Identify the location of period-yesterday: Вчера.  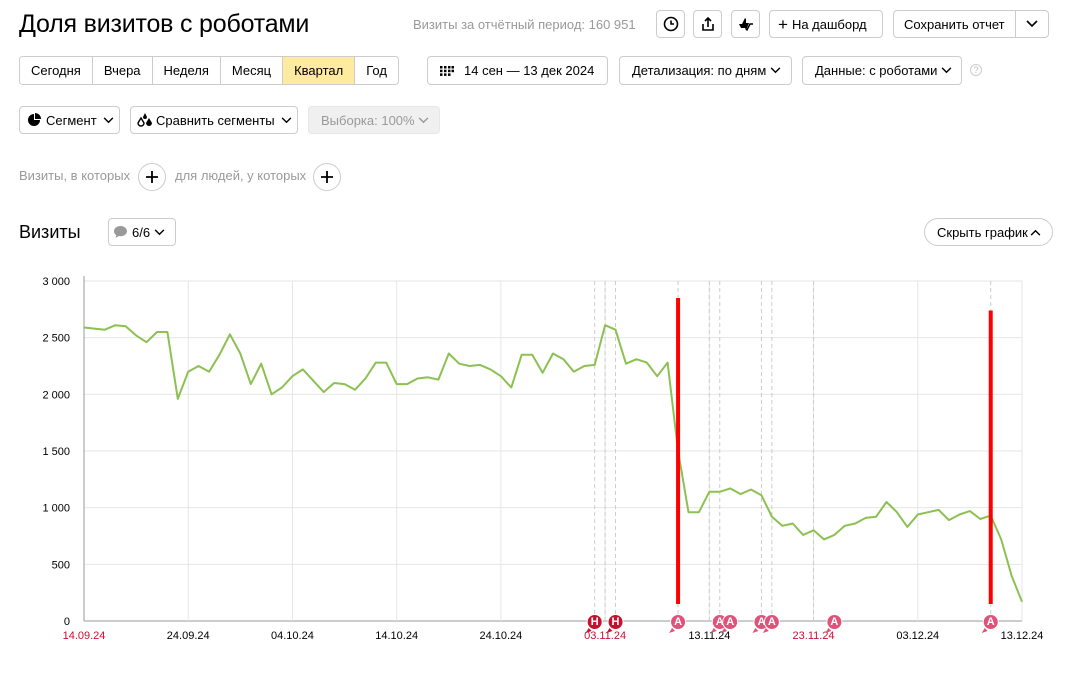
(122, 70).